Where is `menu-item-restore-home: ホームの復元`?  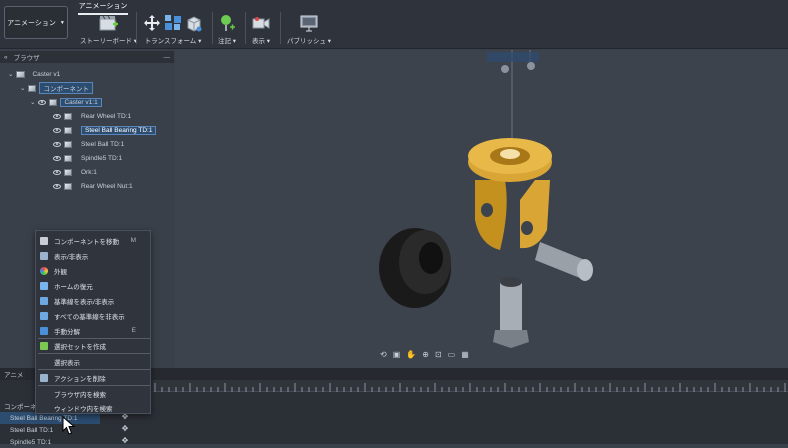 menu-item-restore-home: ホームの復元 is located at coordinates (94, 285).